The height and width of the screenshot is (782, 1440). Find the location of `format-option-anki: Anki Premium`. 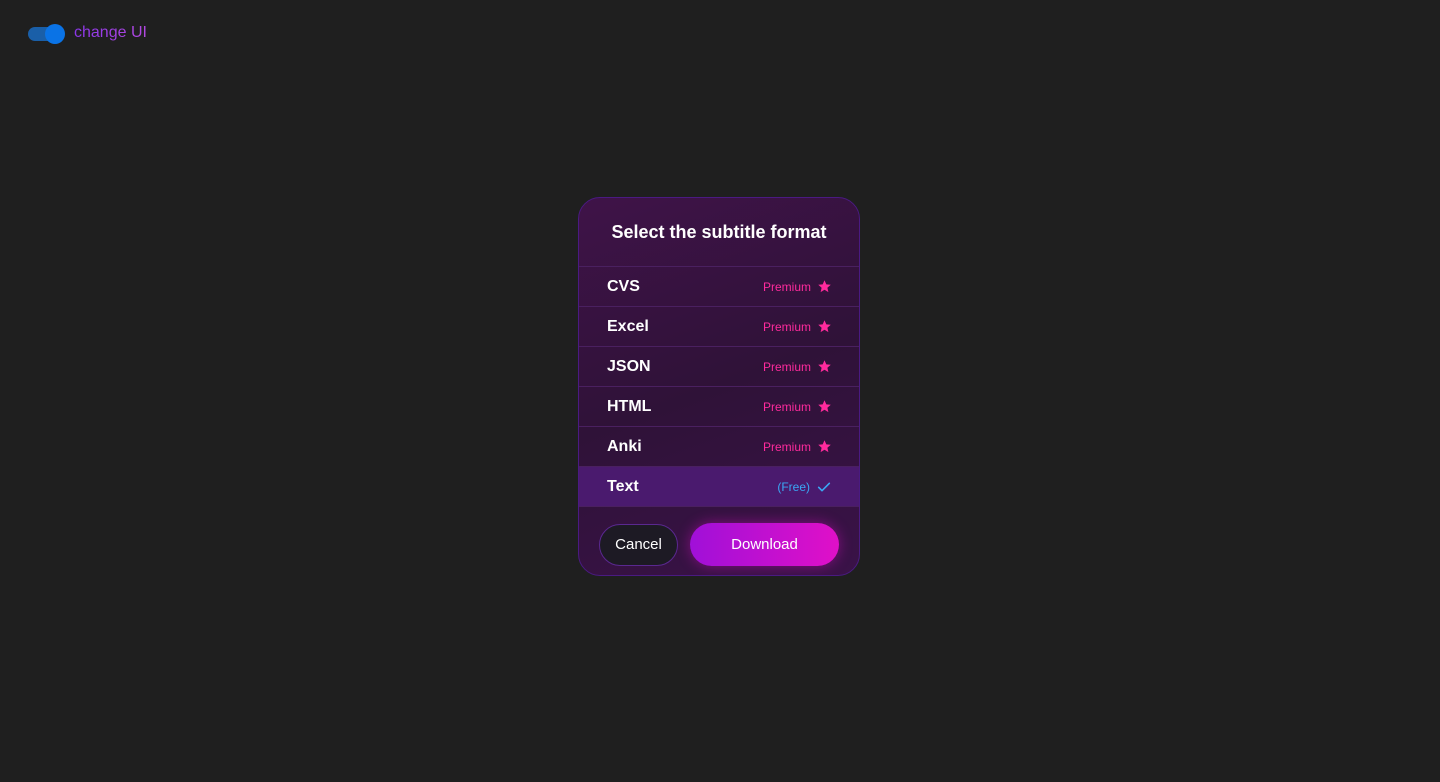

format-option-anki: Anki Premium is located at coordinates (719, 447).